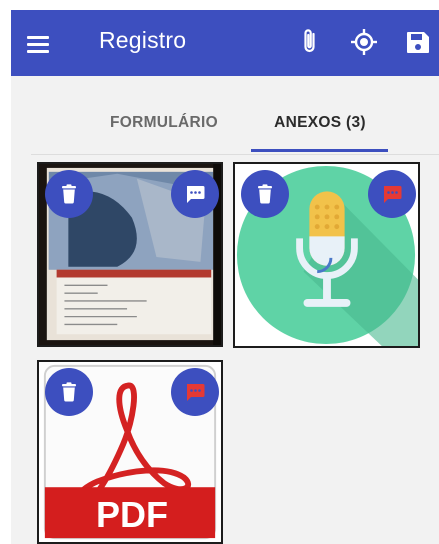  I want to click on tab-anexos: ANEXOS (3), so click(320, 129).